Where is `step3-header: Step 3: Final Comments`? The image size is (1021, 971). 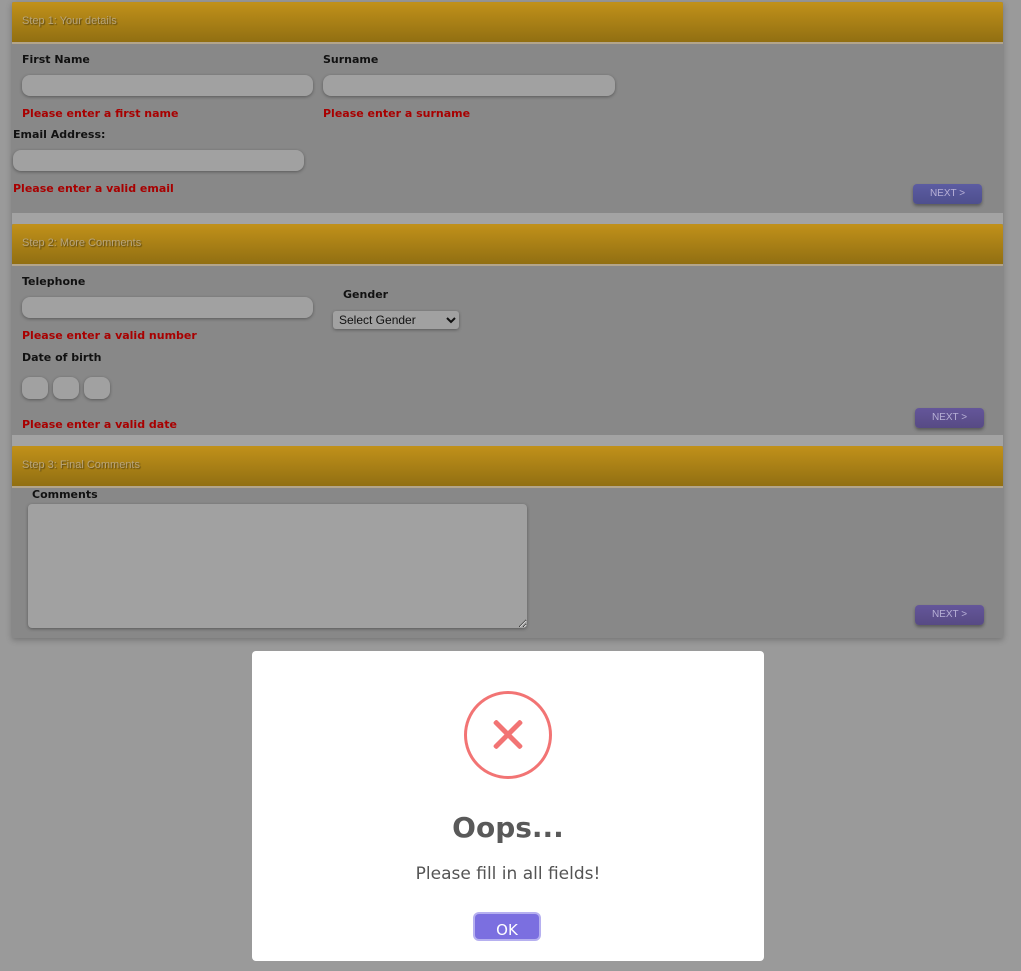
step3-header: Step 3: Final Comments is located at coordinates (507, 467).